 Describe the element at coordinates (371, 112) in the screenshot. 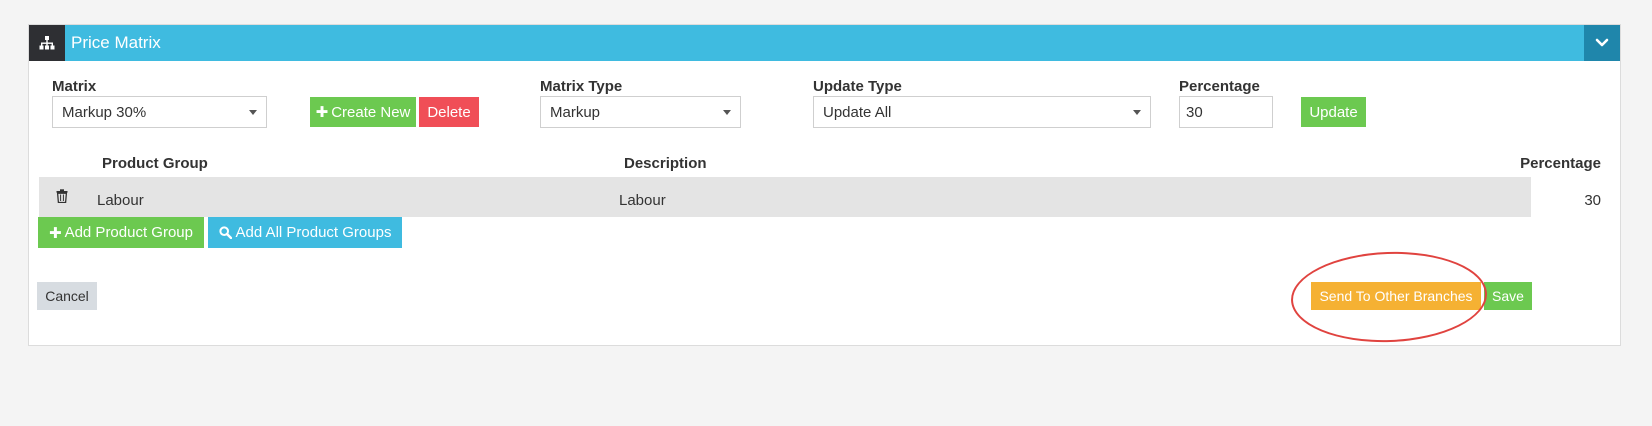

I see `create-new-label: Create New` at that location.